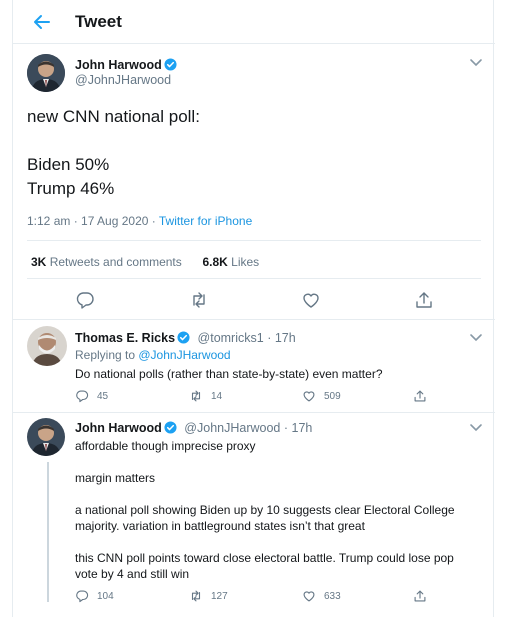  I want to click on reply-text: vote by 4 and still win, so click(132, 574).